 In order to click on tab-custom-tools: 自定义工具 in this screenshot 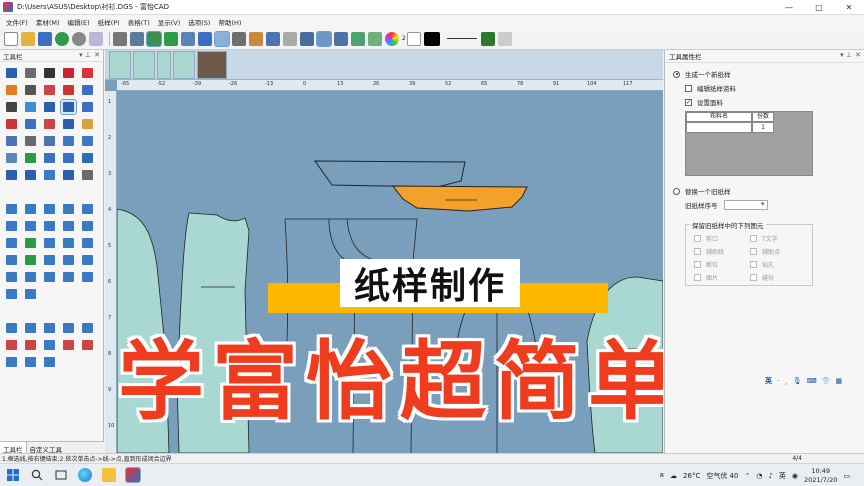, I will do `click(46, 448)`.